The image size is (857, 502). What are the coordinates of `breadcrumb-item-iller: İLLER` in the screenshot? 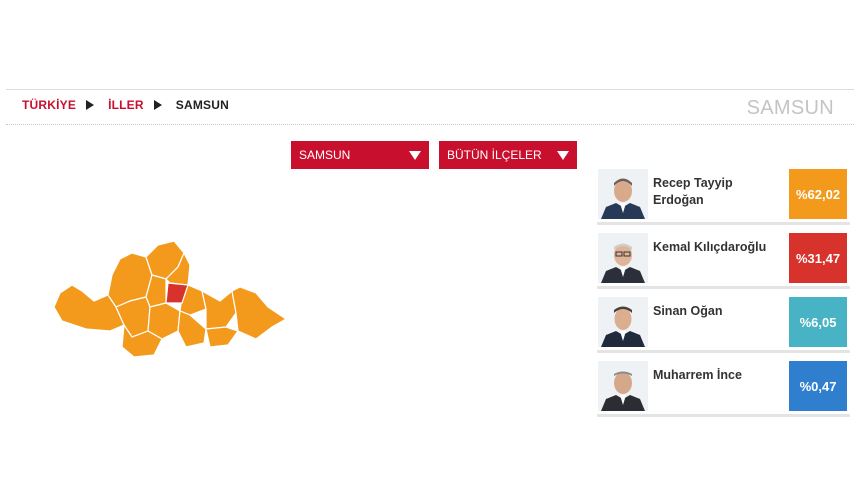 It's located at (126, 105).